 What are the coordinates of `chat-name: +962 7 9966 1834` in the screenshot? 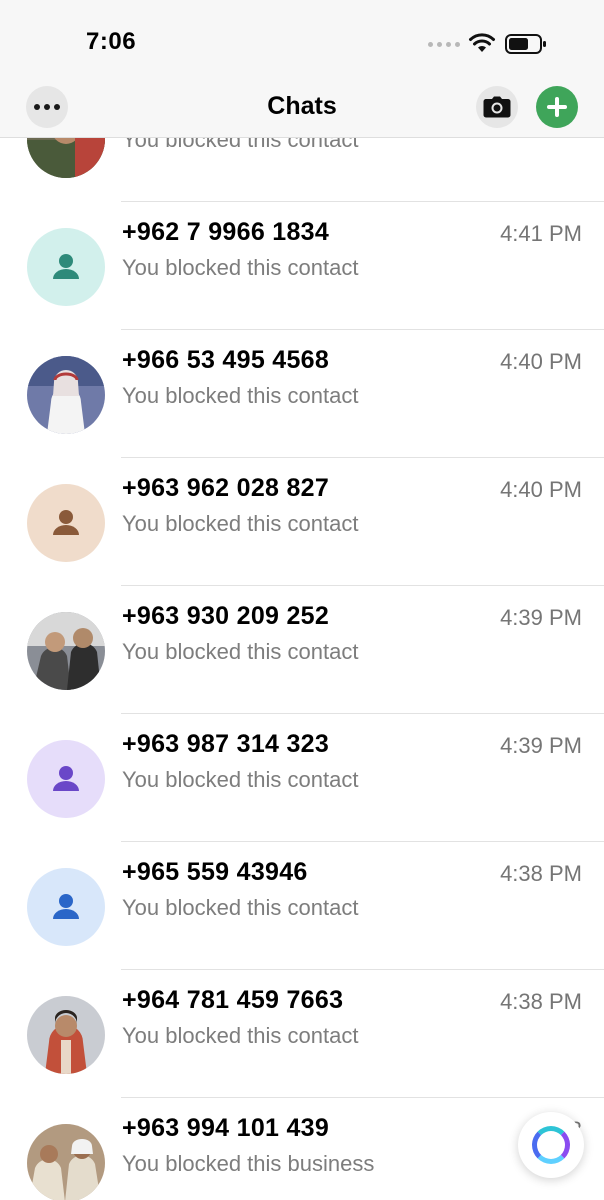 It's located at (226, 232).